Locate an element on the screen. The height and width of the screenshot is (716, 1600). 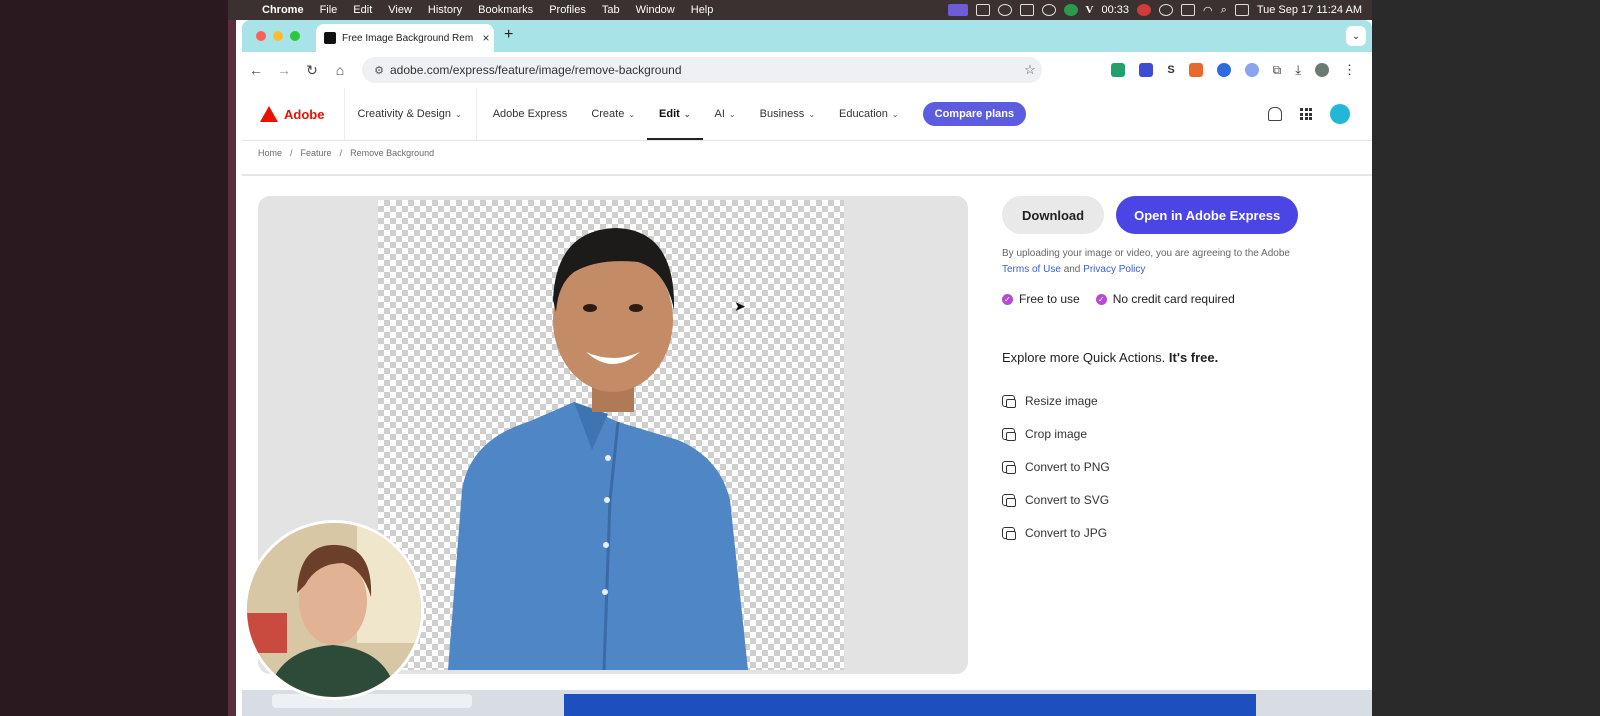
app-switcher-grid-icon is located at coordinates (1306, 114).